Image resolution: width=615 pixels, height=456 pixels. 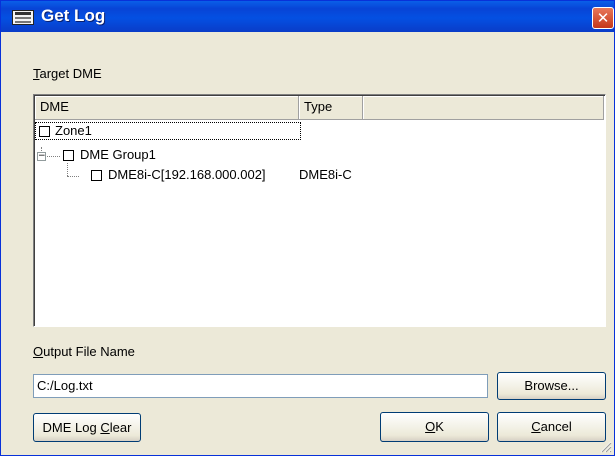 I want to click on tree-row-dme-group1: DME Group1, so click(x=118, y=154).